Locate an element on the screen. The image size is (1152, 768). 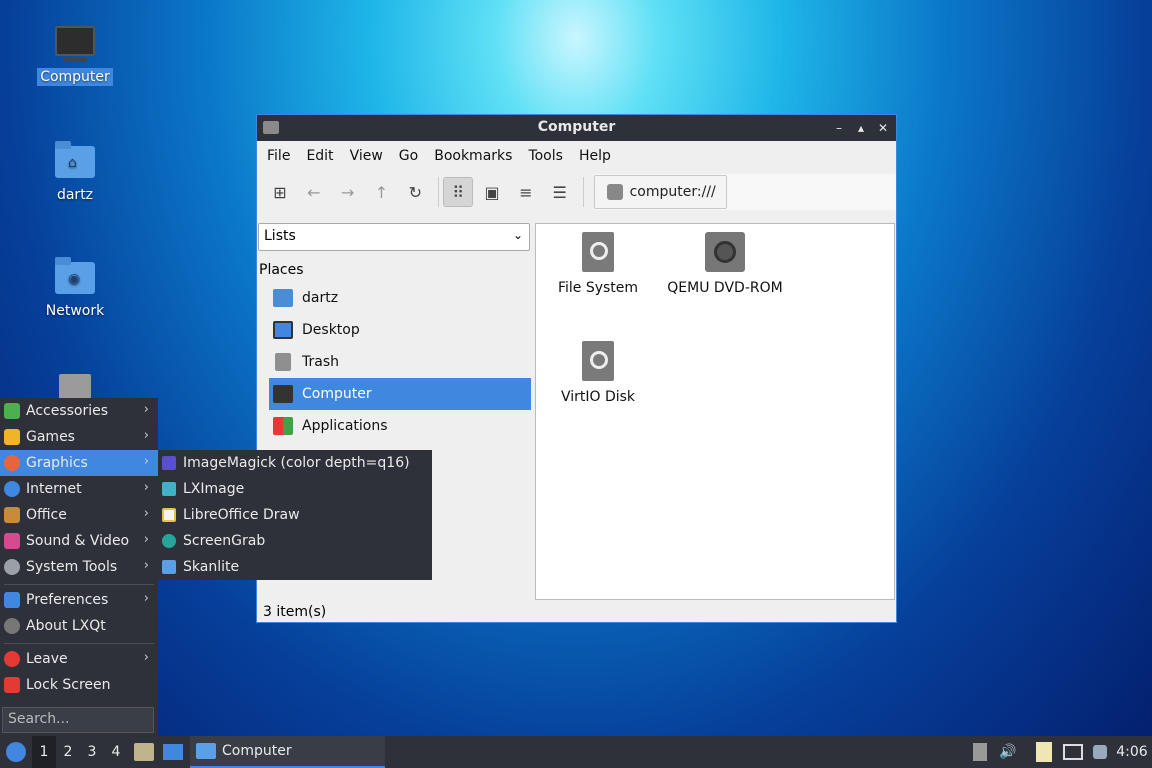
place-item-desktop: Desktop is located at coordinates (400, 330).